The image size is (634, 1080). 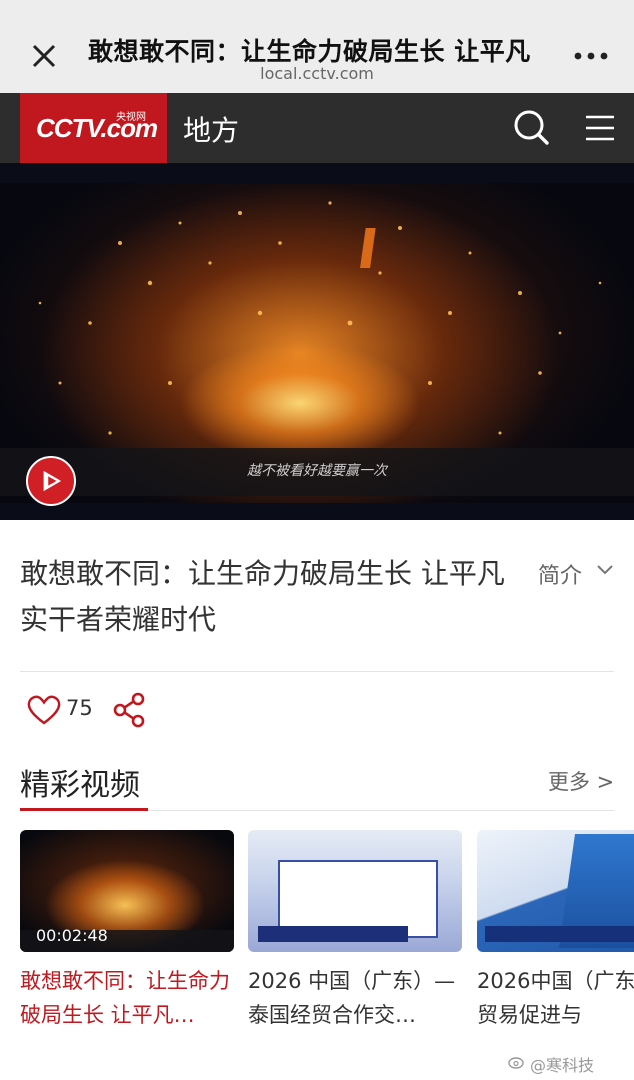 What do you see at coordinates (130, 710) in the screenshot?
I see `share-icon` at bounding box center [130, 710].